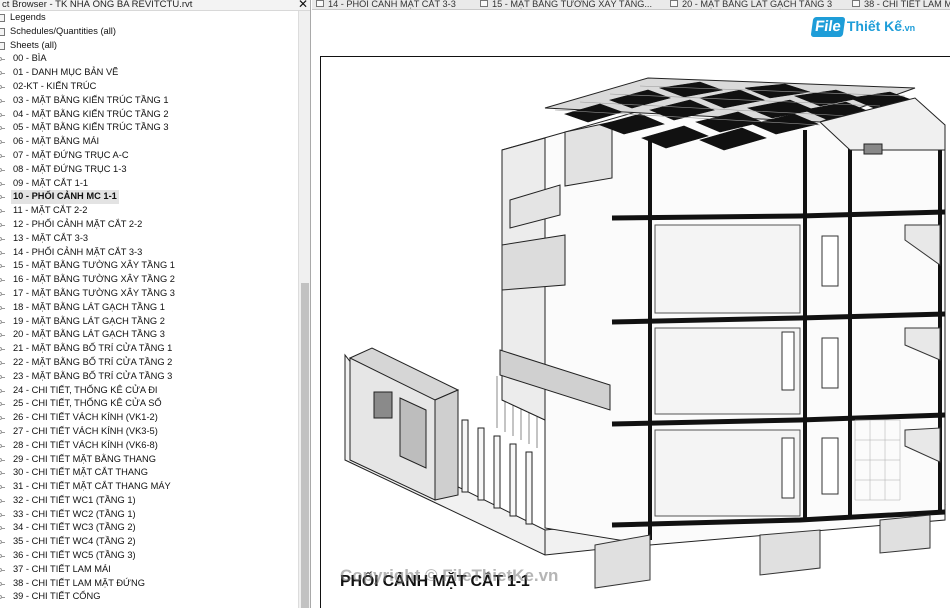 This screenshot has width=950, height=608. What do you see at coordinates (909, 28) in the screenshot?
I see `logo-tld: .vn` at bounding box center [909, 28].